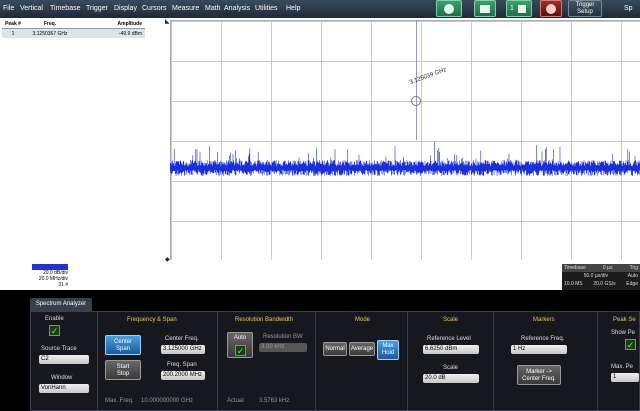 Image resolution: width=640 pixels, height=411 pixels. What do you see at coordinates (50, 24) in the screenshot?
I see `col-freq: Freq.` at bounding box center [50, 24].